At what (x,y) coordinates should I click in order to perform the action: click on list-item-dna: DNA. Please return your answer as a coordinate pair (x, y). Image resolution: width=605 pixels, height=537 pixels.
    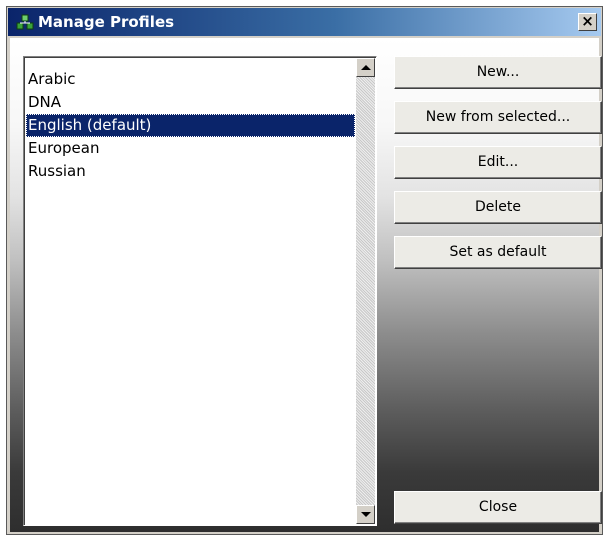
    Looking at the image, I should click on (190, 102).